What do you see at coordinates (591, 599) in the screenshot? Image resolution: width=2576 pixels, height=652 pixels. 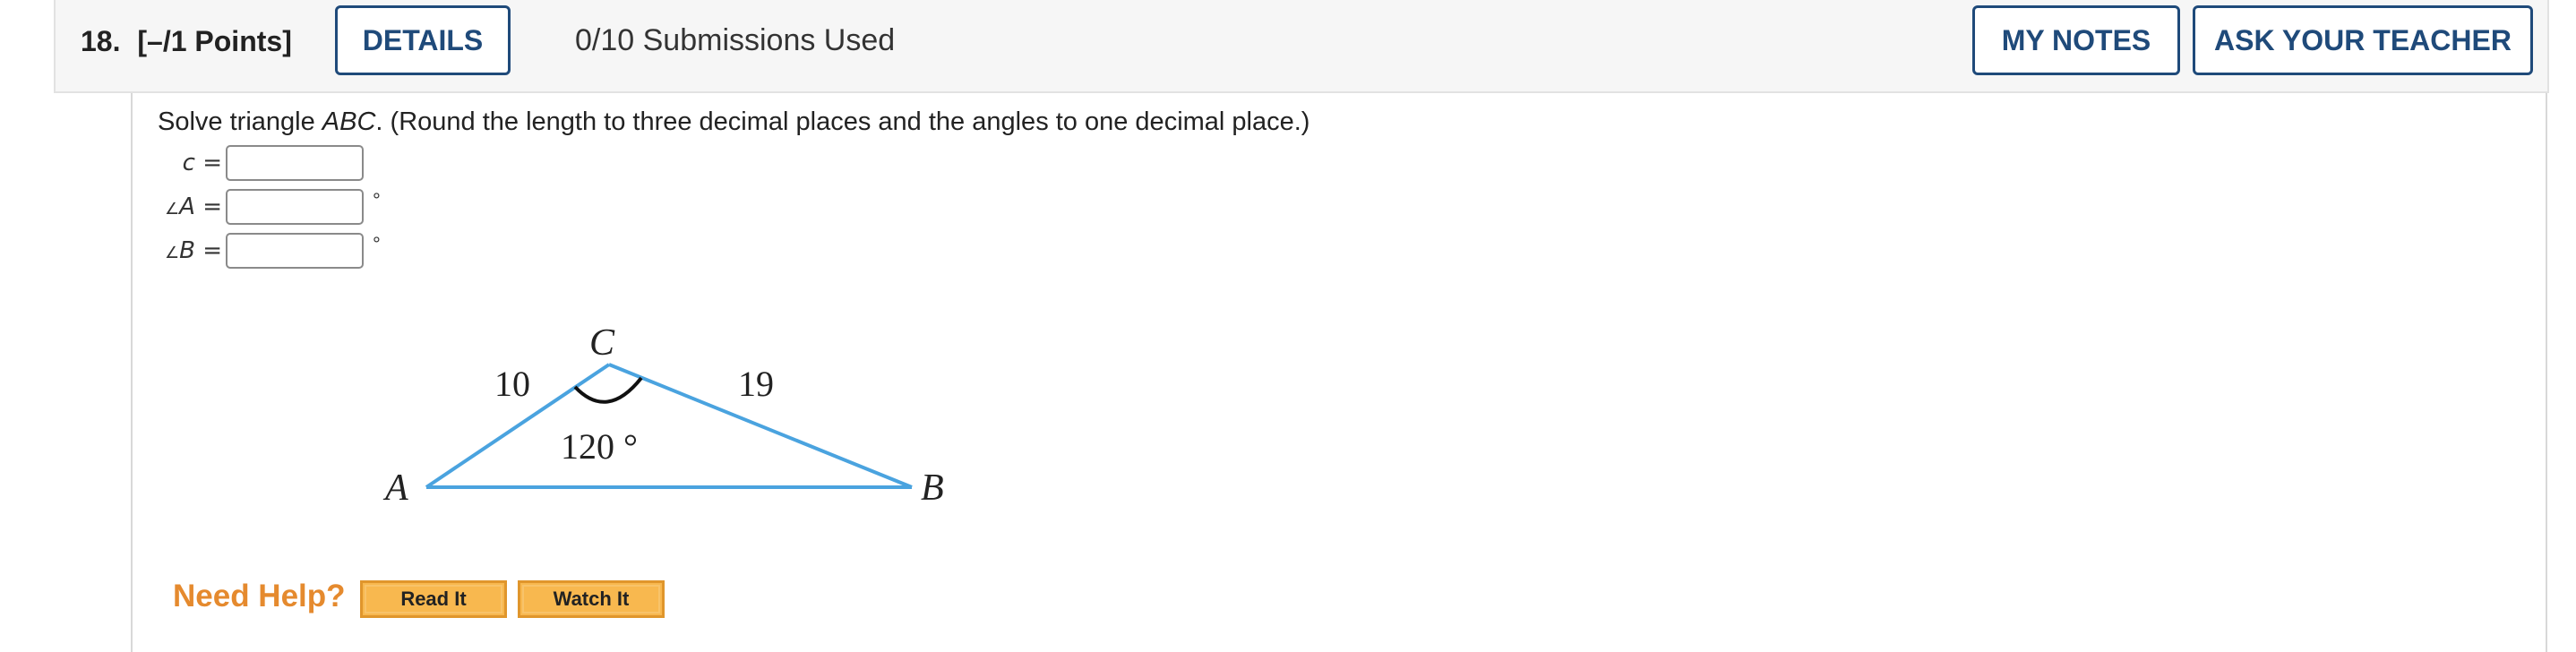 I see `watch-it-button: Watch It` at bounding box center [591, 599].